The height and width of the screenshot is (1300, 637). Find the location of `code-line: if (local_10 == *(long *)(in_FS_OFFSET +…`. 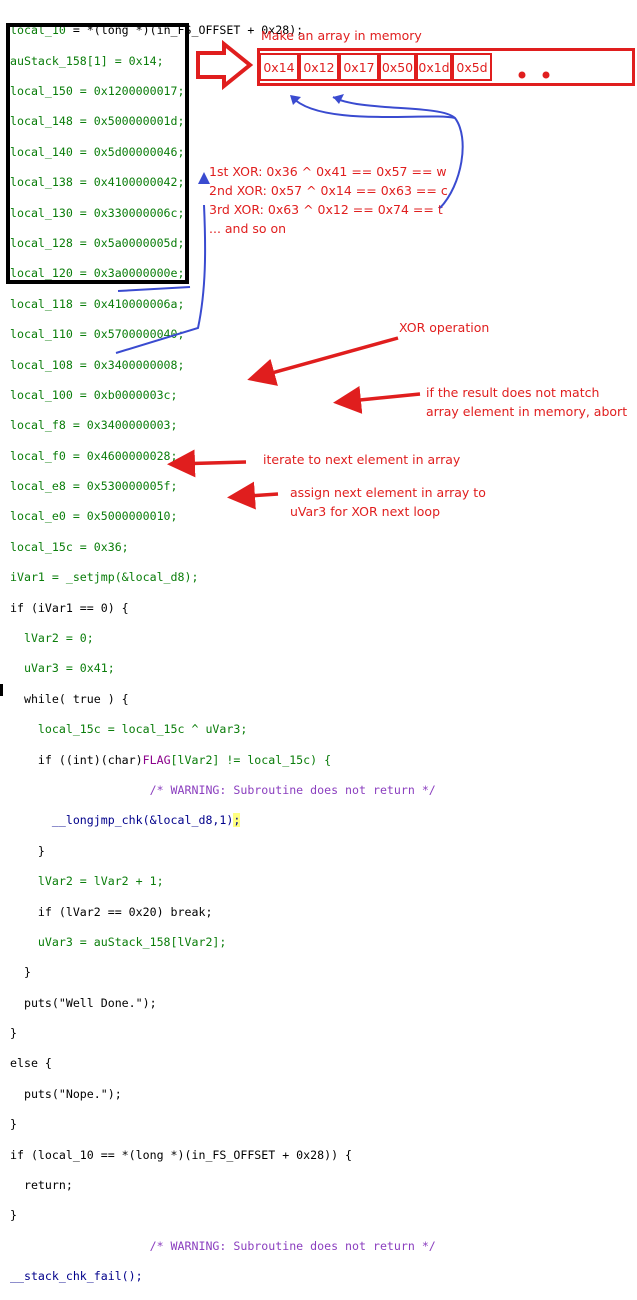

code-line: if (local_10 == *(long *)(in_FS_OFFSET +… is located at coordinates (181, 1154).